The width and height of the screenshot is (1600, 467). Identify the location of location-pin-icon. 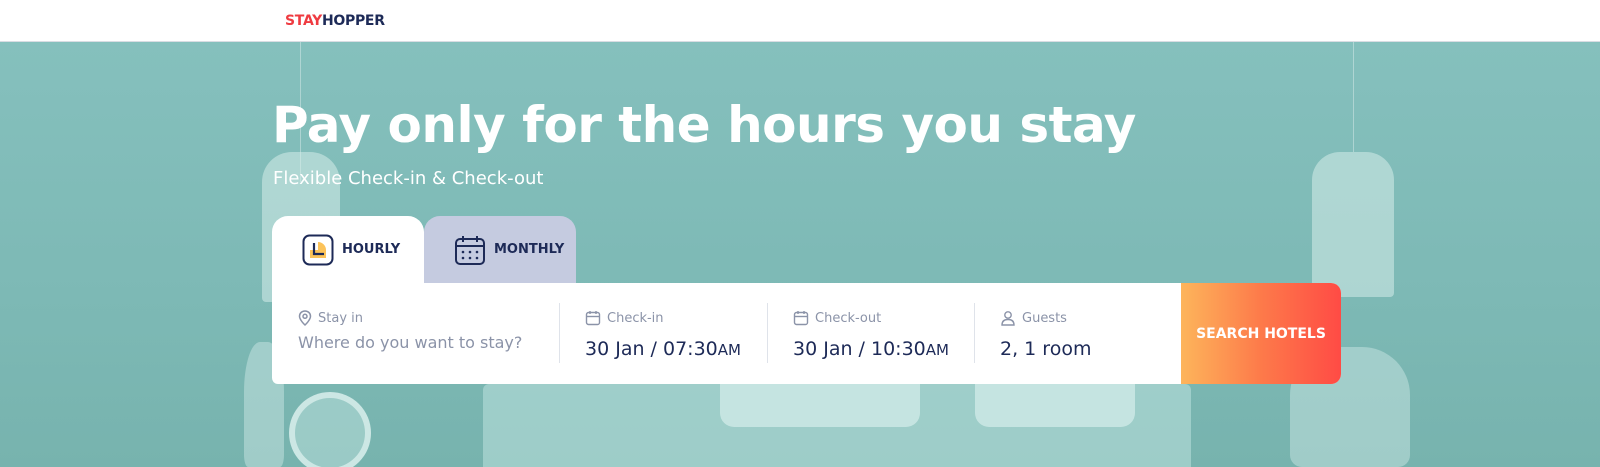
(305, 318).